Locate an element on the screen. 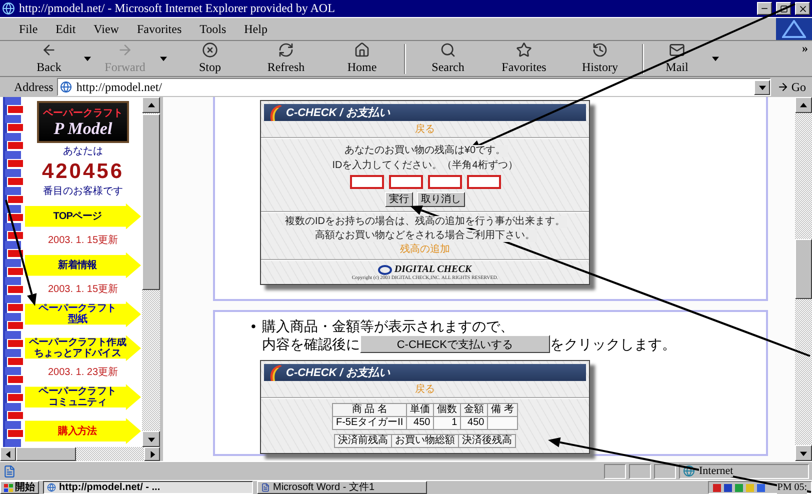 This screenshot has width=812, height=494. toolbar-button: Favorites is located at coordinates (524, 59).